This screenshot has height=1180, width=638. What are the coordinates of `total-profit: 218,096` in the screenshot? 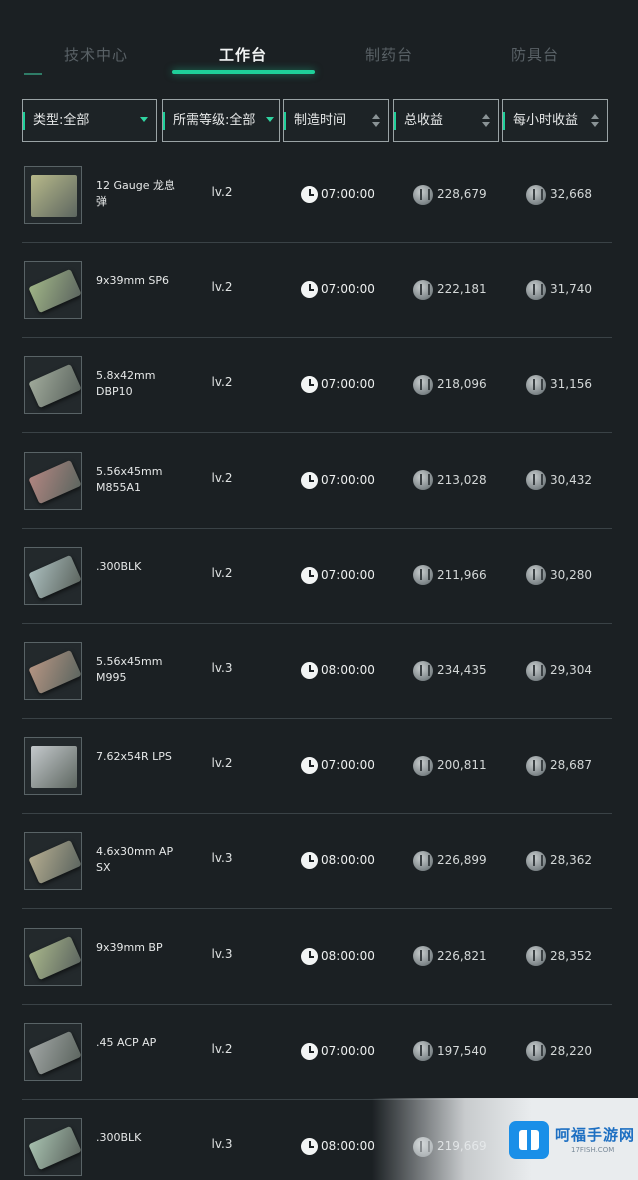 It's located at (450, 384).